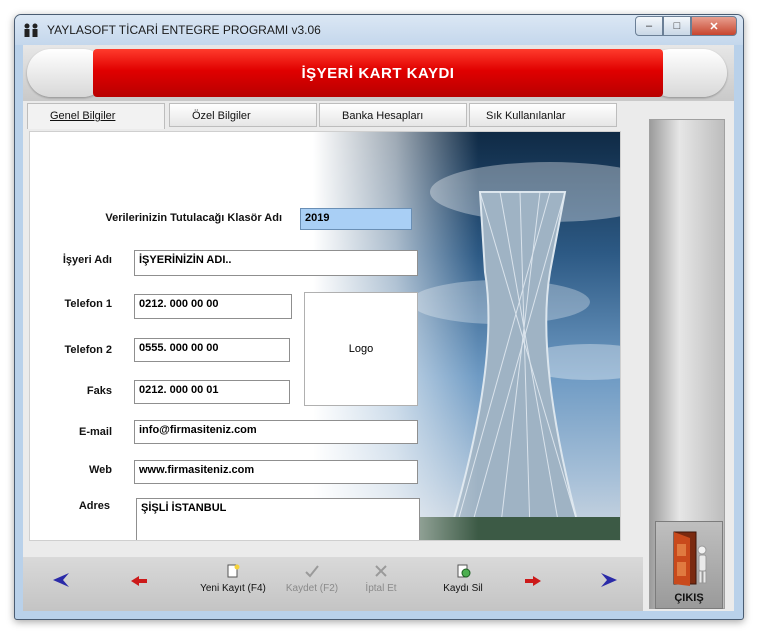 This screenshot has height=635, width=761. What do you see at coordinates (184, 30) in the screenshot?
I see `window-title: YAYLASOFT TİCARİ ENTEGRE PROGRAMI v3.06` at bounding box center [184, 30].